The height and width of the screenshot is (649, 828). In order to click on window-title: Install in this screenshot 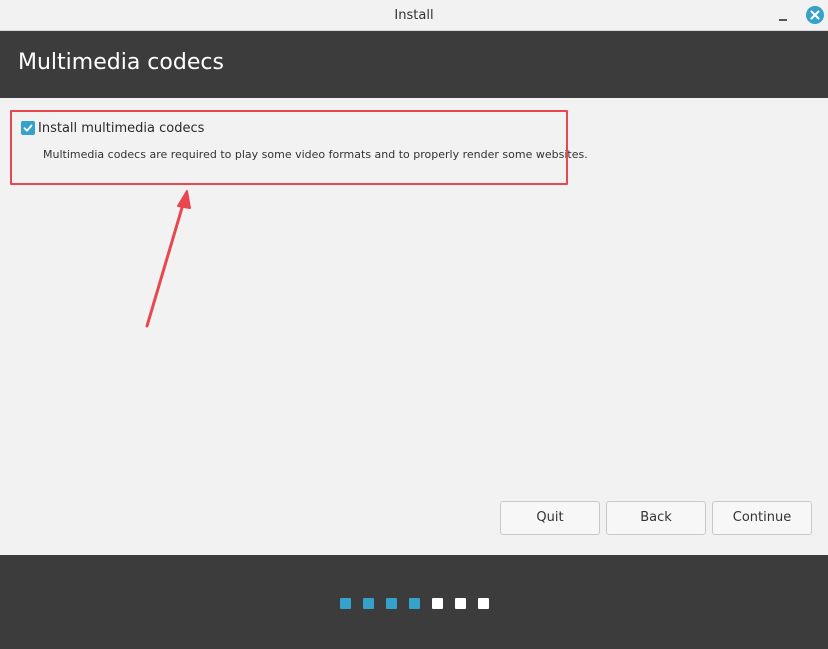, I will do `click(414, 15)`.